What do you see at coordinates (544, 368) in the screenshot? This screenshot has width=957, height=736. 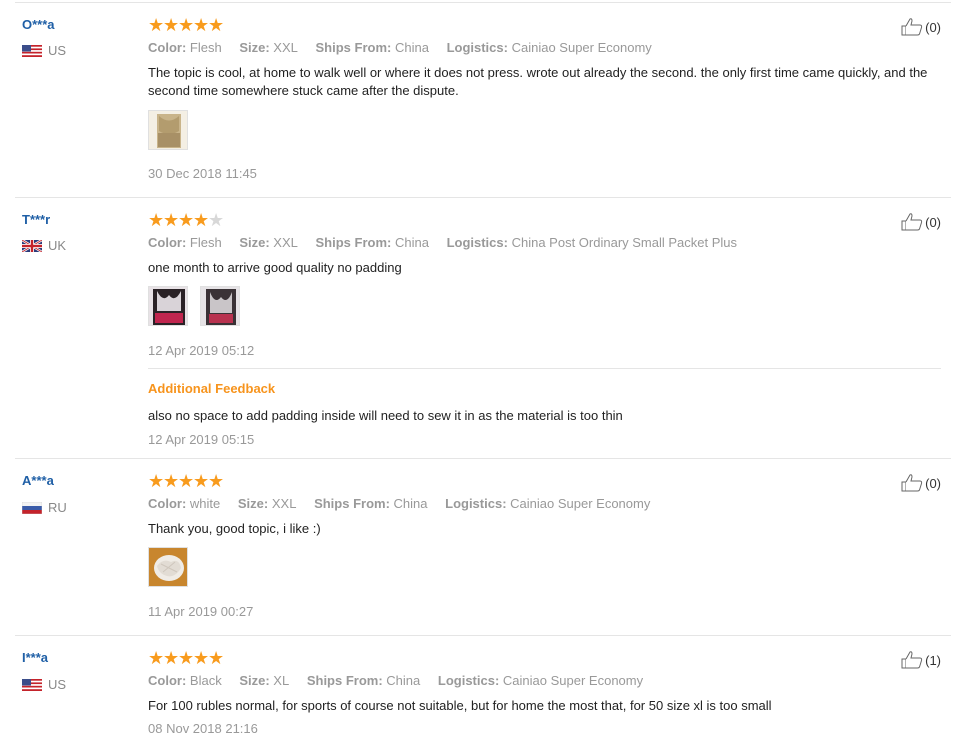 I see `feedback-divider` at bounding box center [544, 368].